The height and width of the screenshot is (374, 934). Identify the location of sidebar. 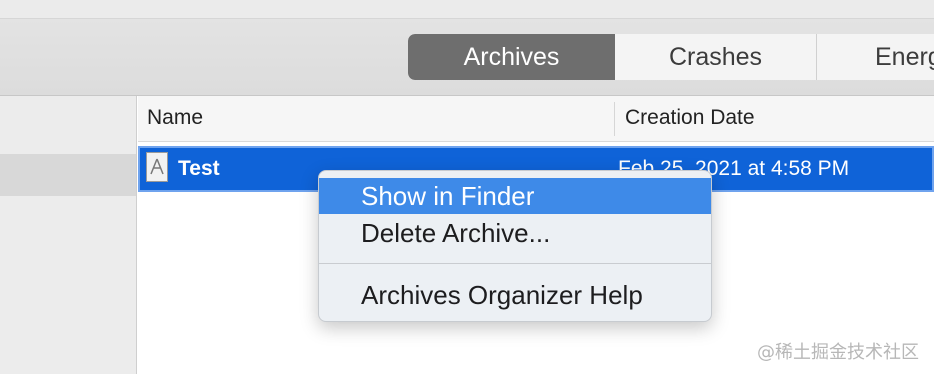
(68, 235).